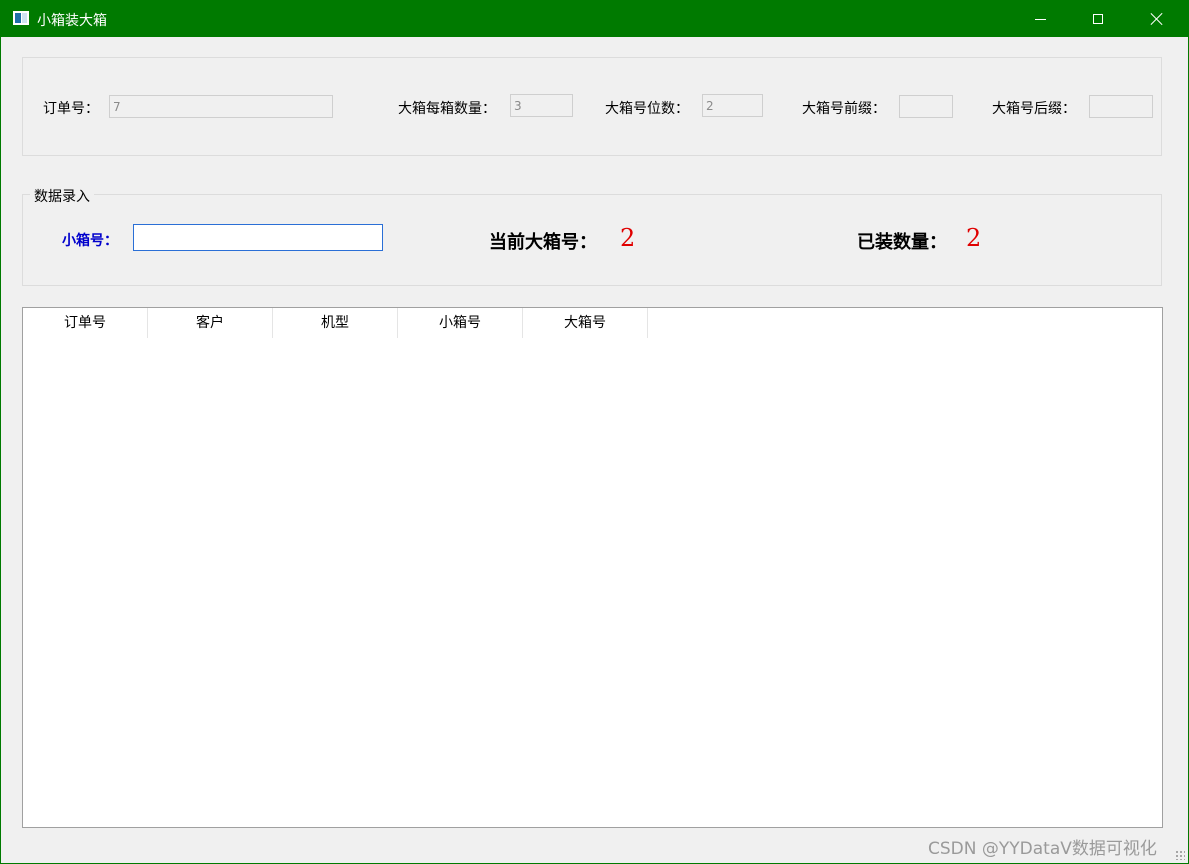 The height and width of the screenshot is (864, 1189). I want to click on column-header-small-box: 小箱号, so click(460, 323).